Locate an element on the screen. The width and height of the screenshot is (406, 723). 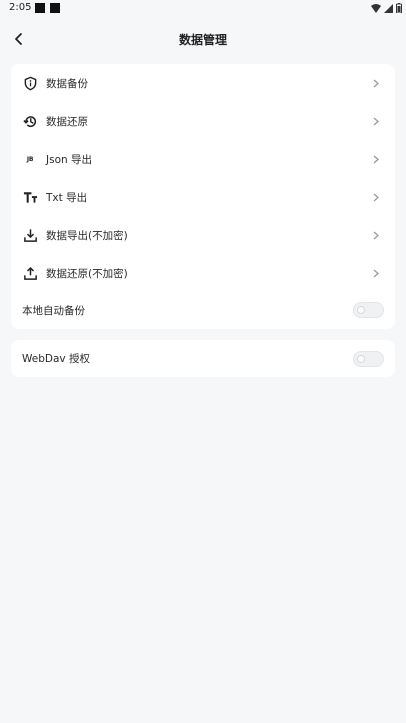
download-icon is located at coordinates (30, 235).